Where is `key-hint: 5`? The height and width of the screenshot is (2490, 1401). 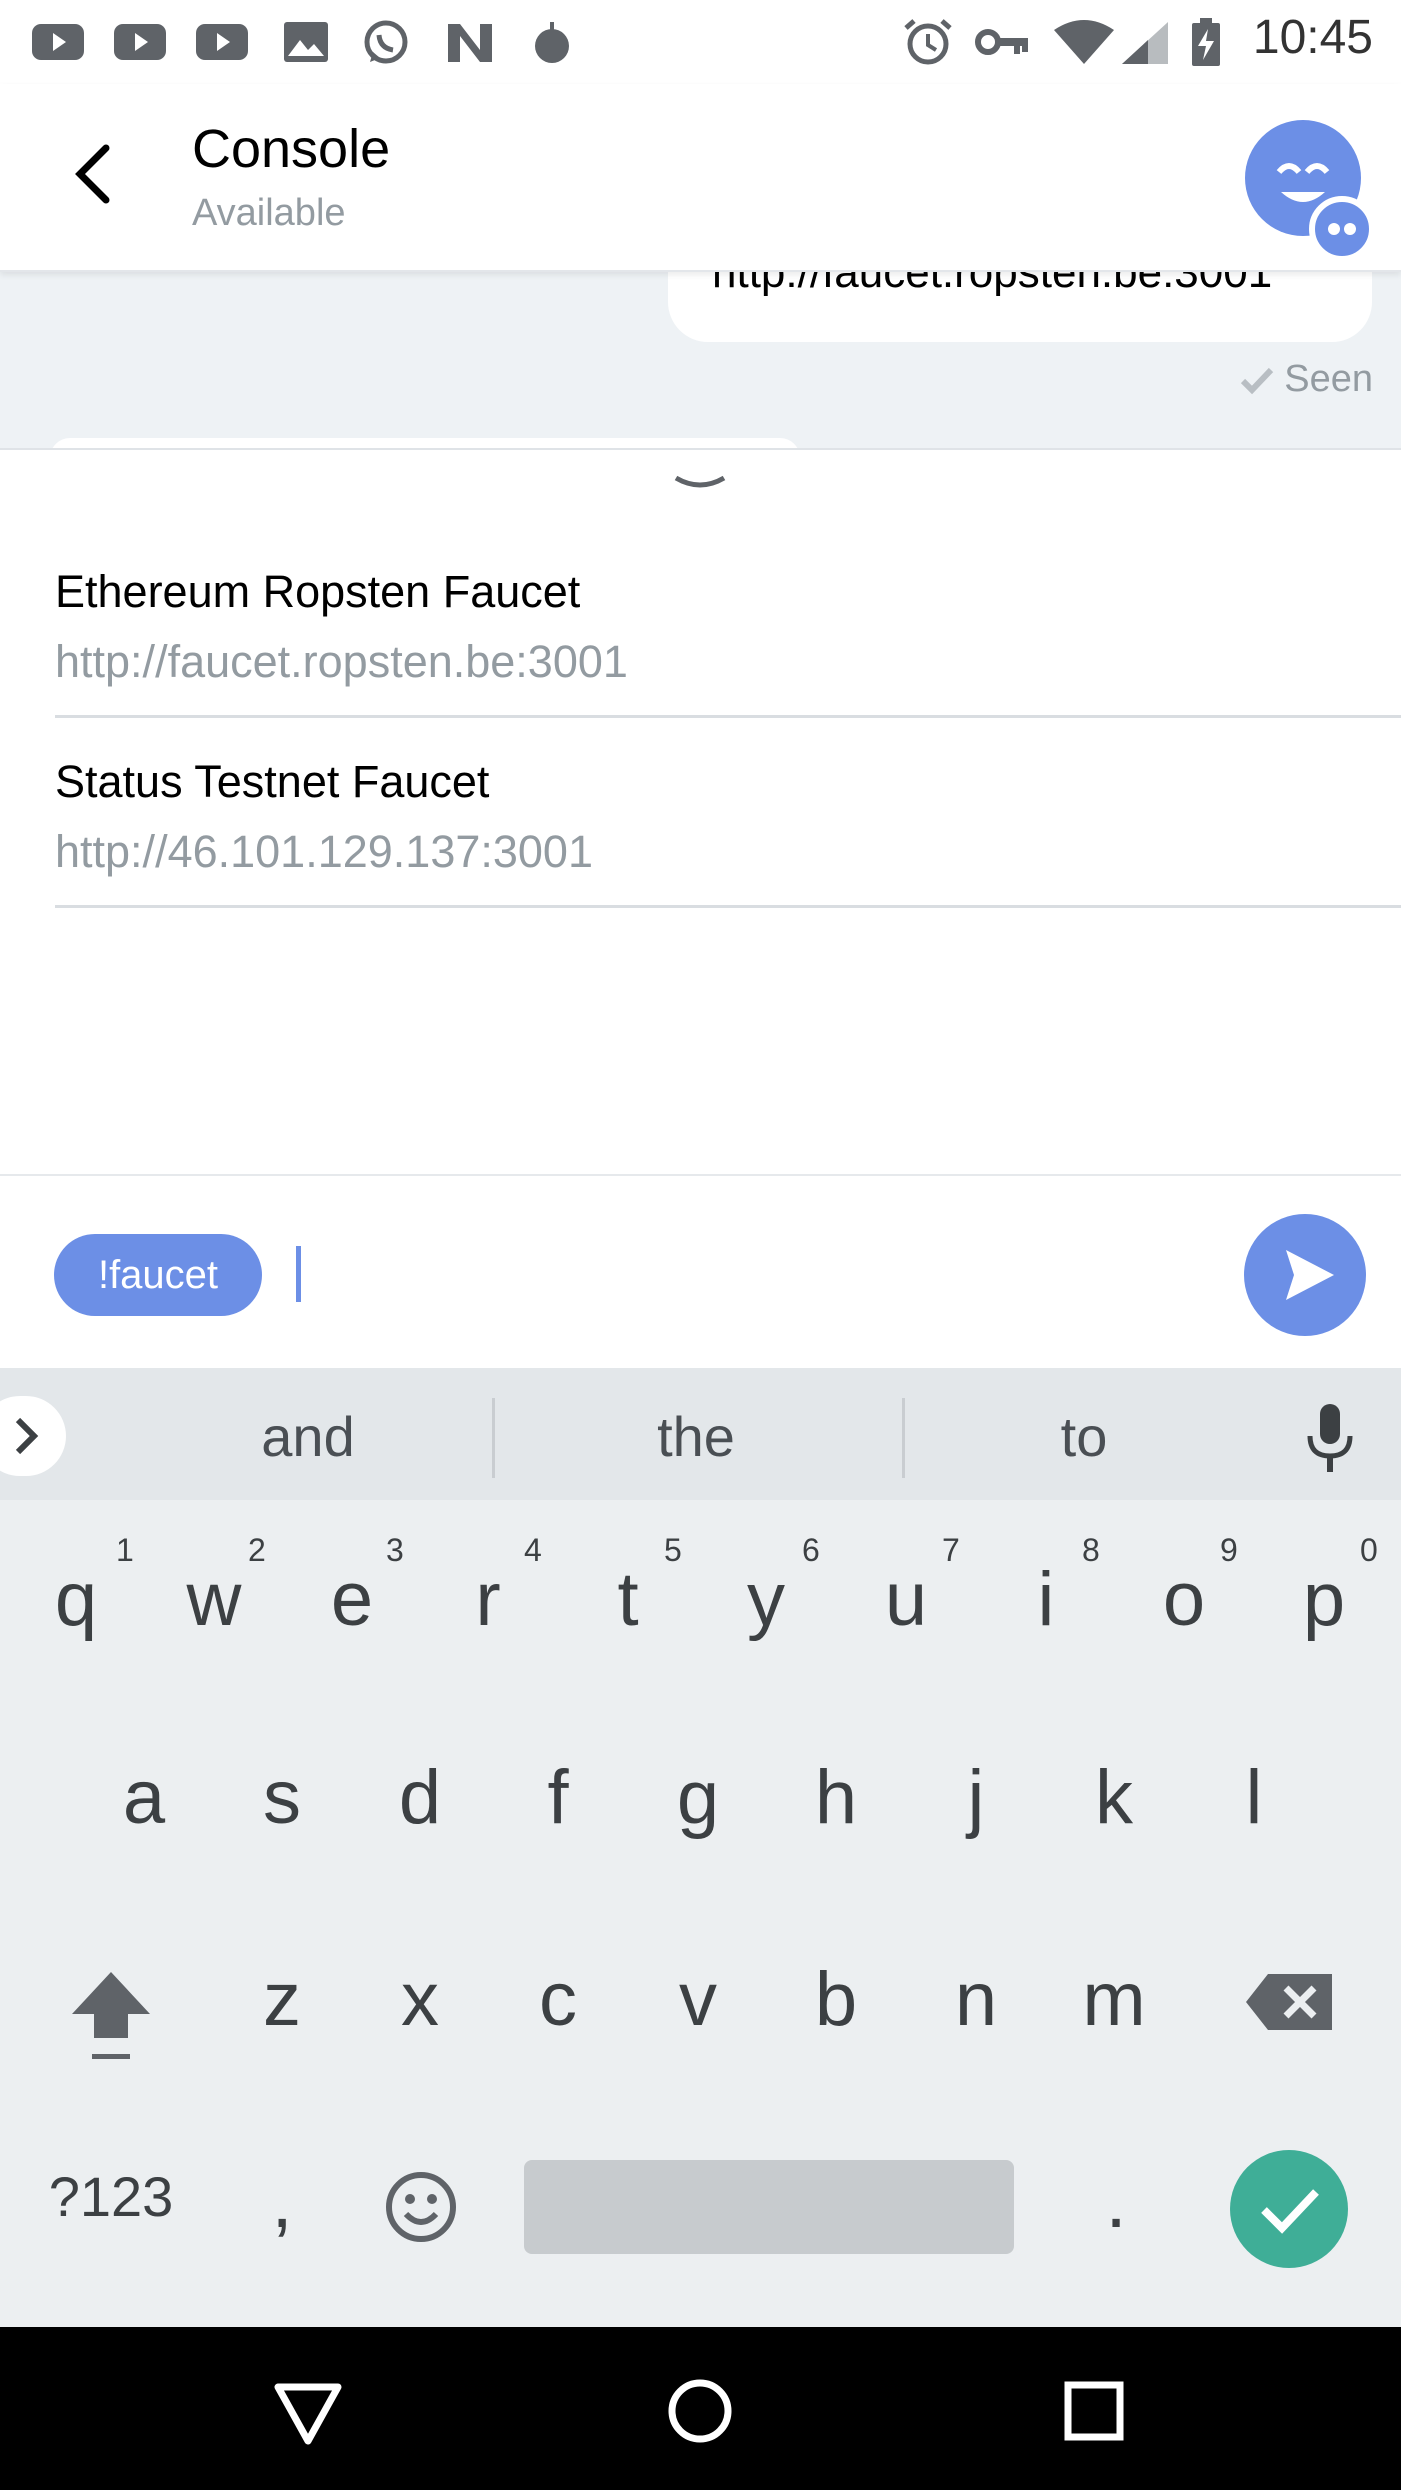 key-hint: 5 is located at coordinates (673, 1550).